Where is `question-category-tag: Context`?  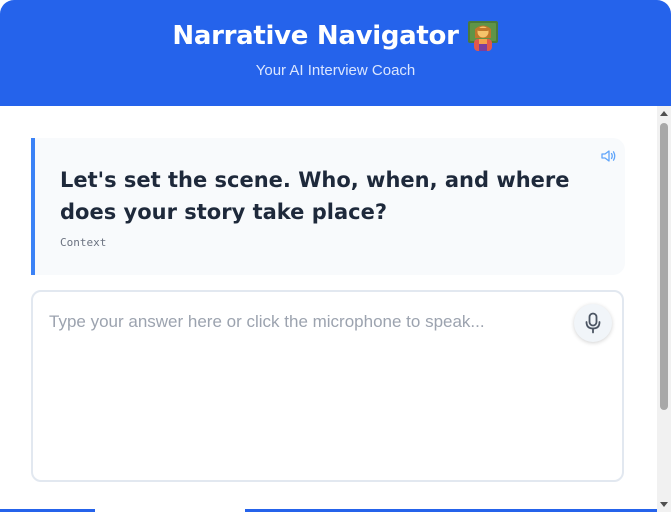
question-category-tag: Context is located at coordinates (83, 242).